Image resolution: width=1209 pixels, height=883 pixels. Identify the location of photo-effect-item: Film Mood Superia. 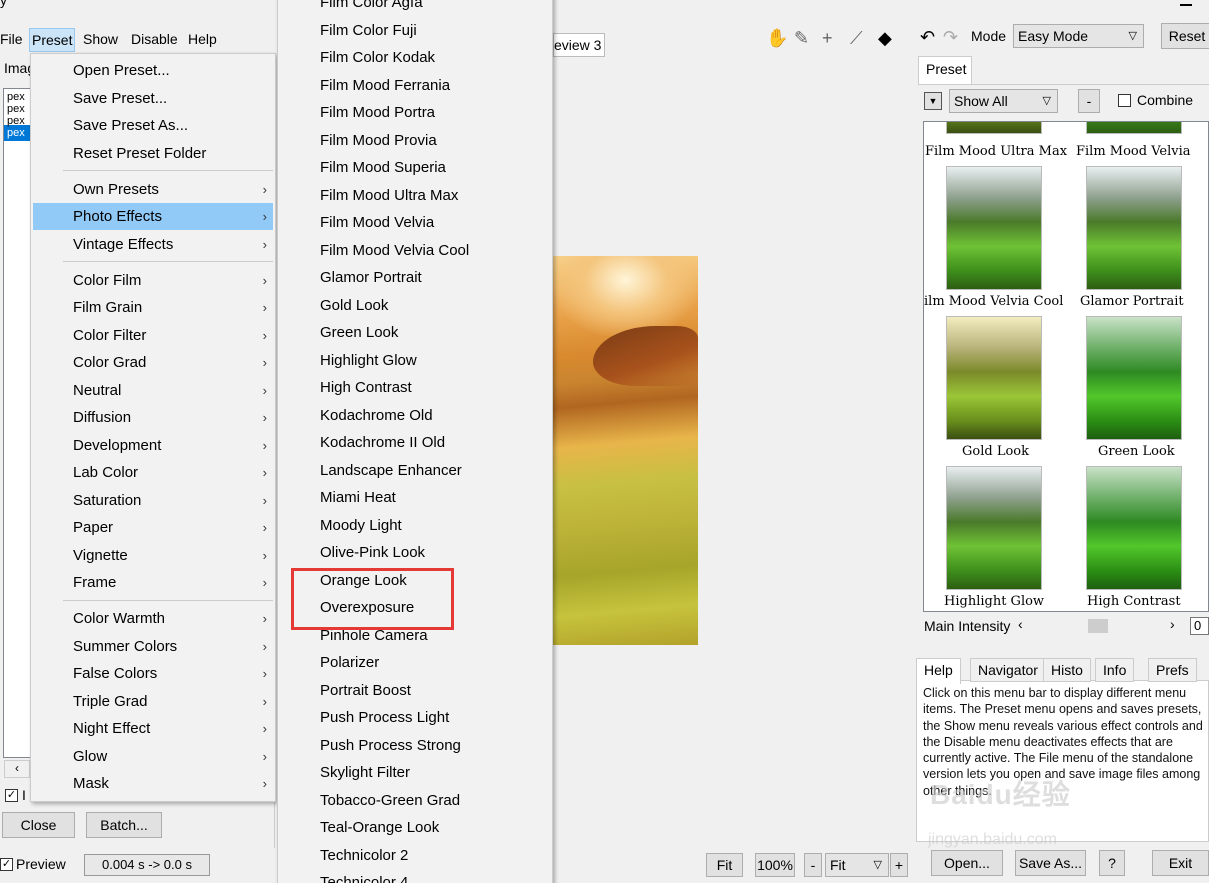
(415, 167).